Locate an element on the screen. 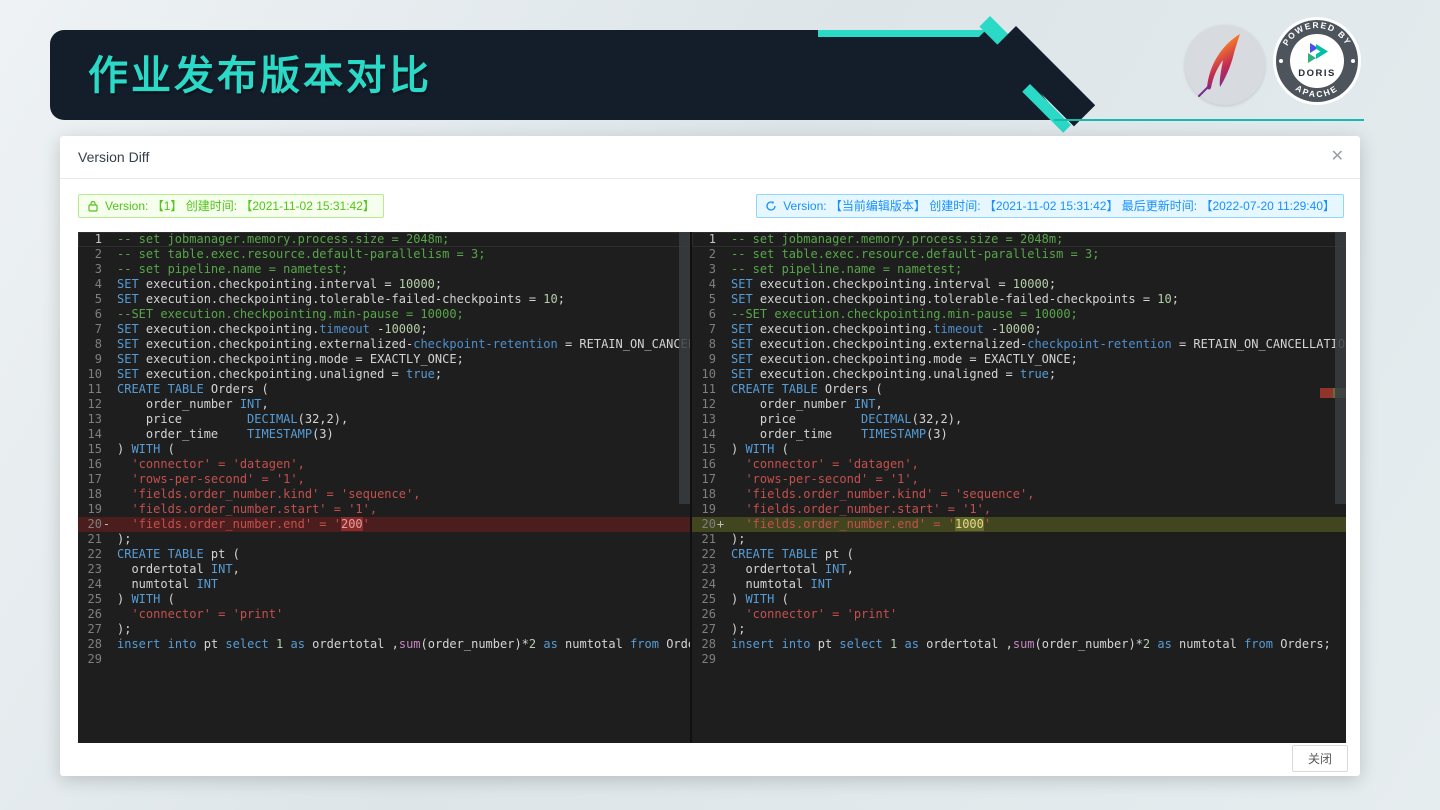  code-line: 20- 'fields.order_number.end' = '200' is located at coordinates (384, 524).